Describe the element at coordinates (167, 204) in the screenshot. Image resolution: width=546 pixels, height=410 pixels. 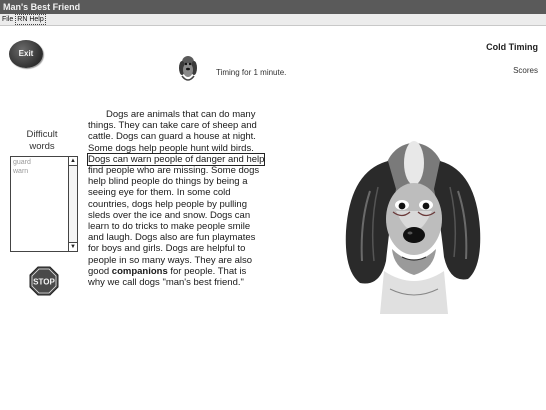
I see `passage-line: countries, dogs help people by pulling` at that location.